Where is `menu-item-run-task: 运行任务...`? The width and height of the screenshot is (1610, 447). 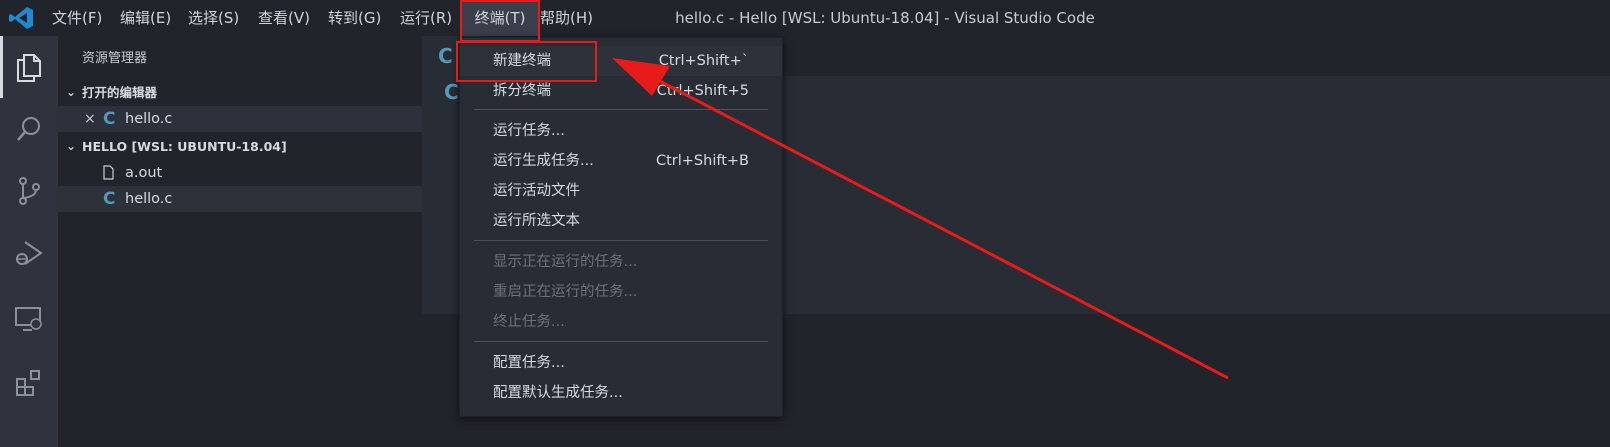 menu-item-run-task: 运行任务... is located at coordinates (621, 131).